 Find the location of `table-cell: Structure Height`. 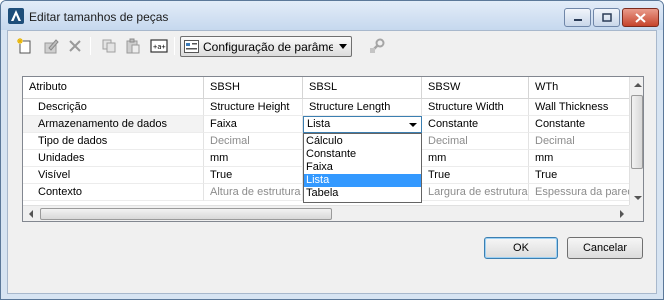

table-cell: Structure Height is located at coordinates (253, 107).